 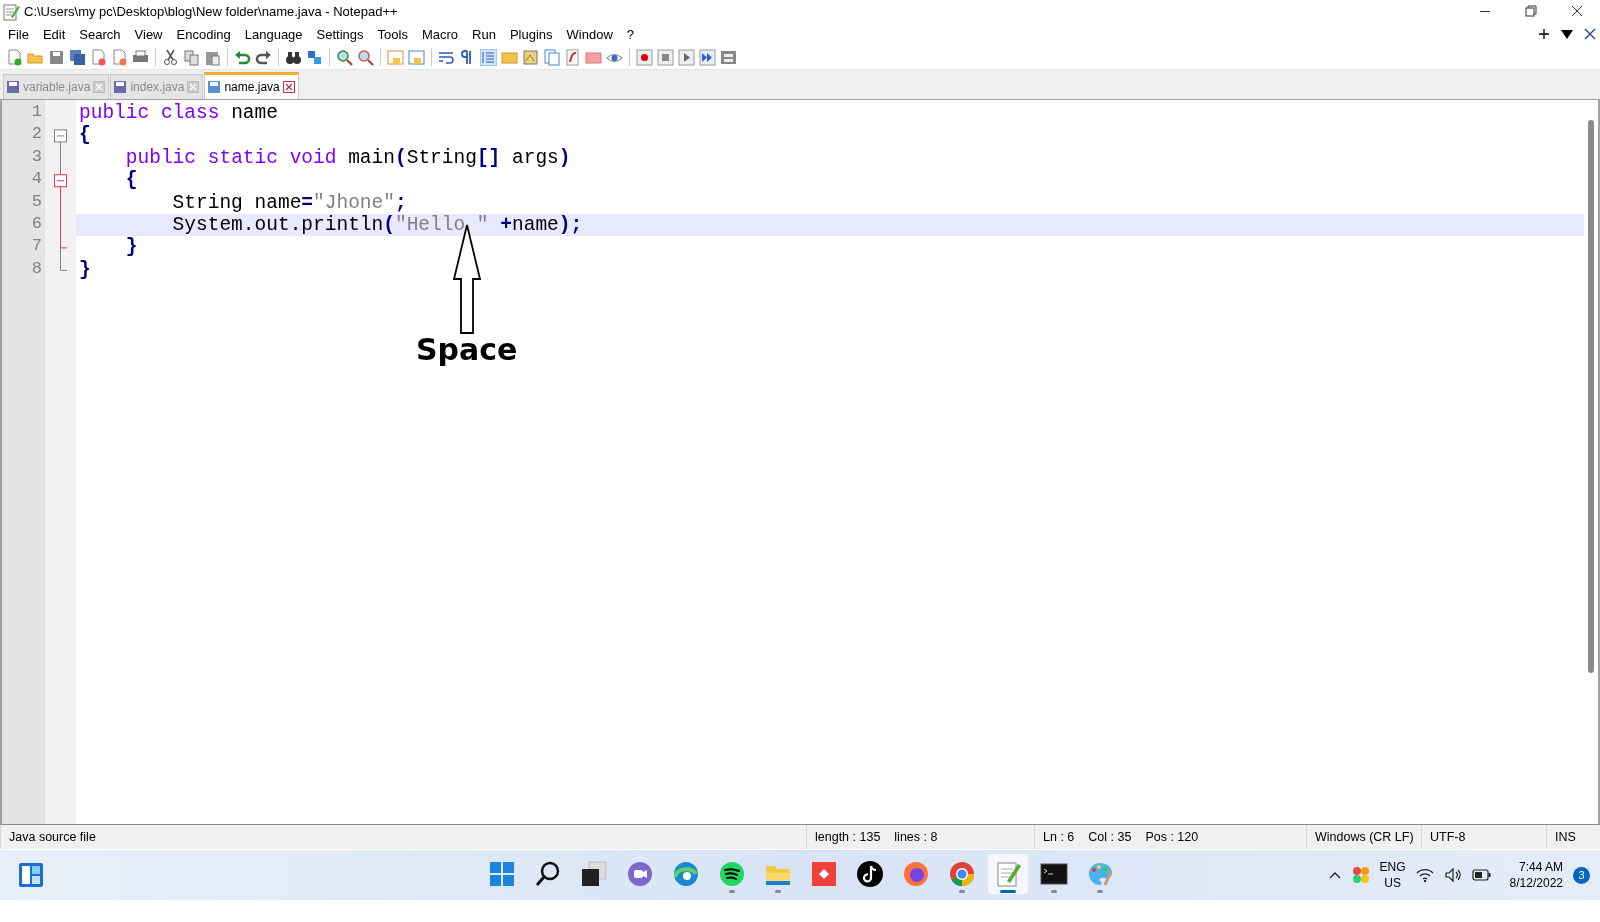 I want to click on notification-badge: 3, so click(x=1581, y=875).